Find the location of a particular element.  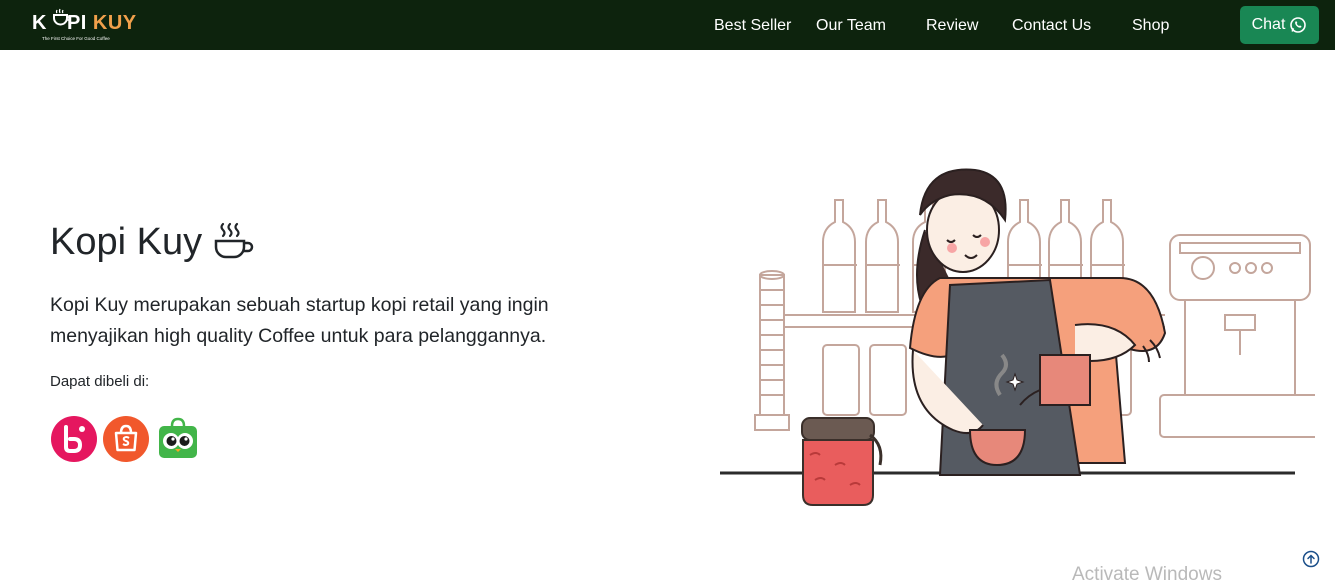

nav-item-contact-us: Contact Us is located at coordinates (1051, 26).